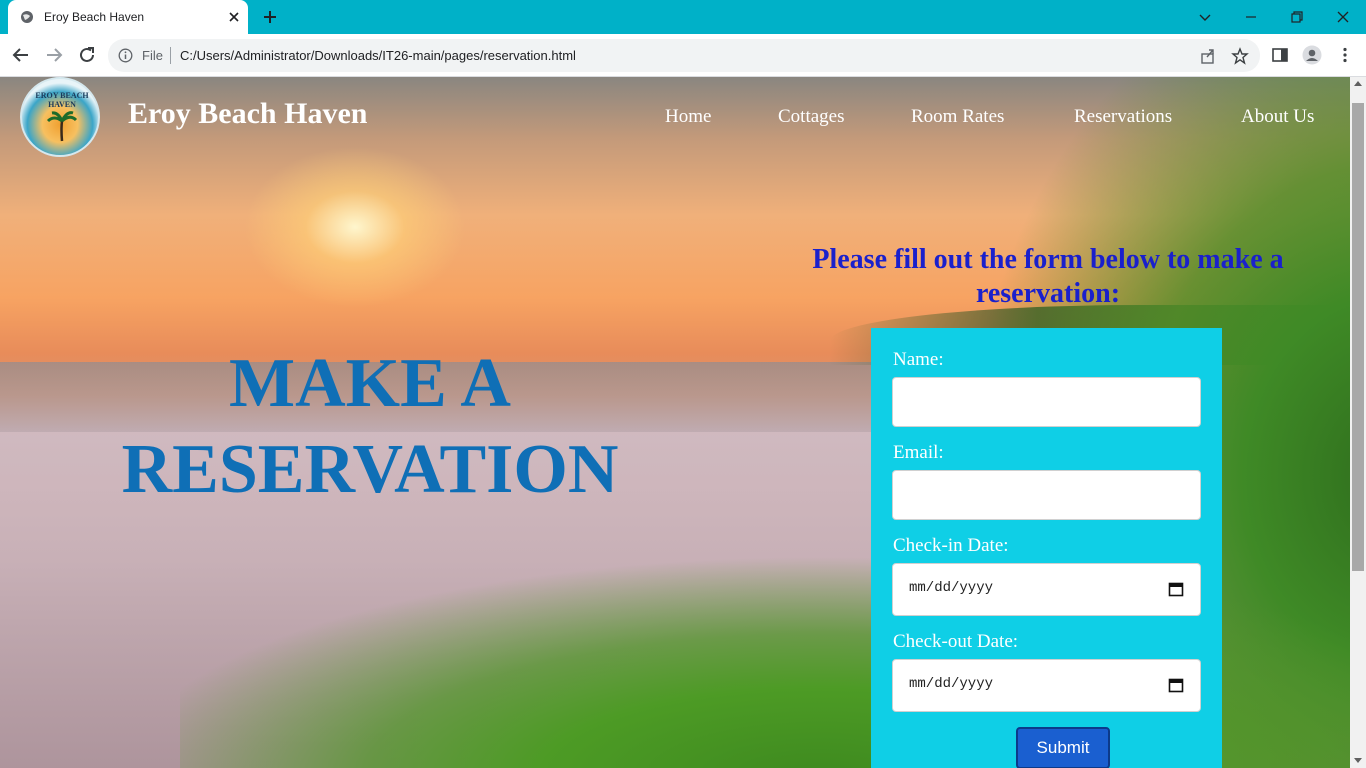 Image resolution: width=1366 pixels, height=768 pixels. Describe the element at coordinates (27, 17) in the screenshot. I see `globe-icon` at that location.